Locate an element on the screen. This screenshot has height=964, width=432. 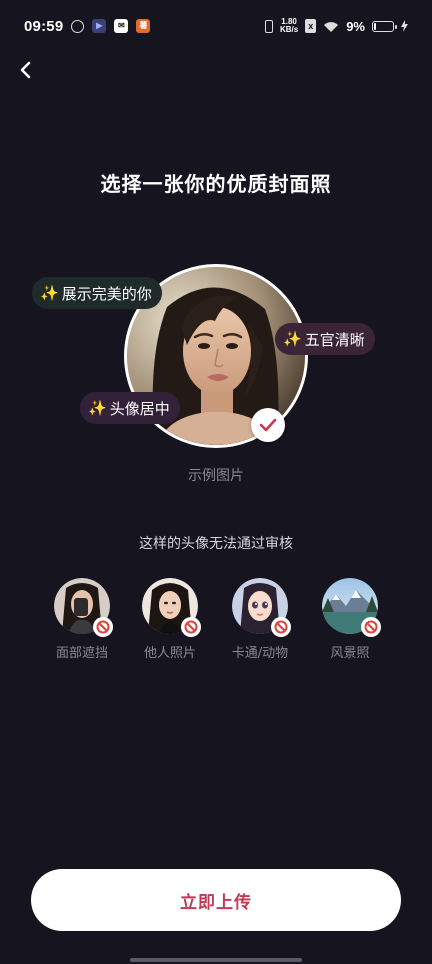
wifi-icon is located at coordinates (331, 26).